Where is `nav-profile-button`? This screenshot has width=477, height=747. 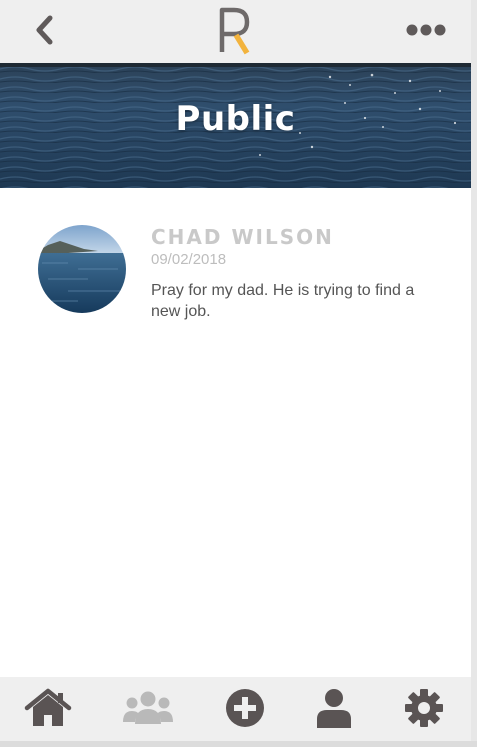 nav-profile-button is located at coordinates (334, 708).